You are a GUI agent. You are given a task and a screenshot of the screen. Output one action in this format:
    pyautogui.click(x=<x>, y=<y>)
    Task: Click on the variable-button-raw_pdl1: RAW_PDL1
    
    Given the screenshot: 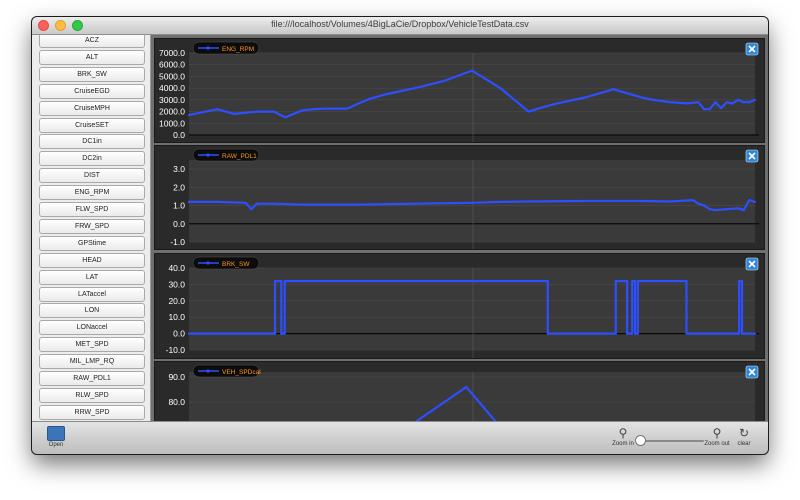 What is the action you would take?
    pyautogui.click(x=92, y=378)
    